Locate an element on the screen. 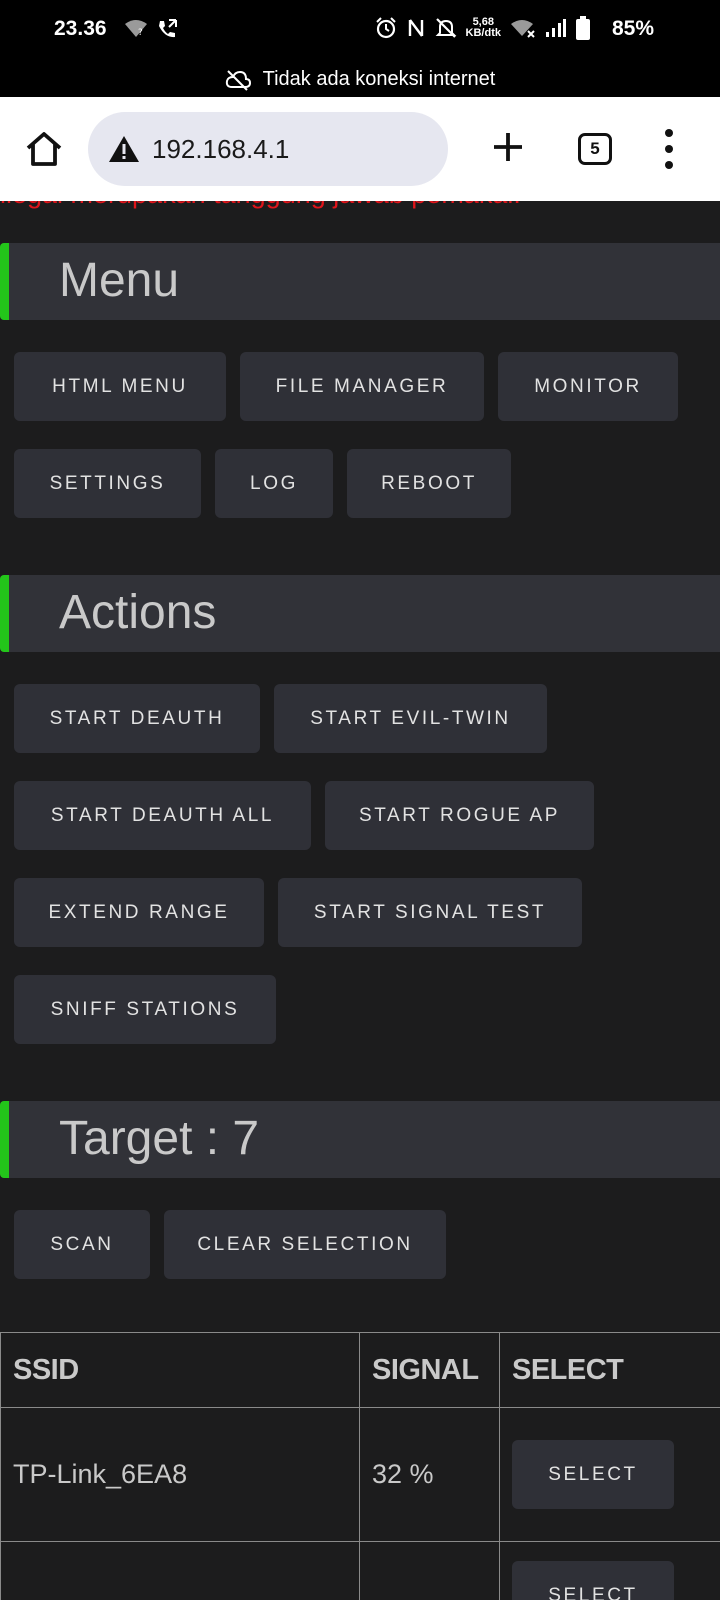 The image size is (720, 1600). url-text: 192.168.4.1 is located at coordinates (220, 149).